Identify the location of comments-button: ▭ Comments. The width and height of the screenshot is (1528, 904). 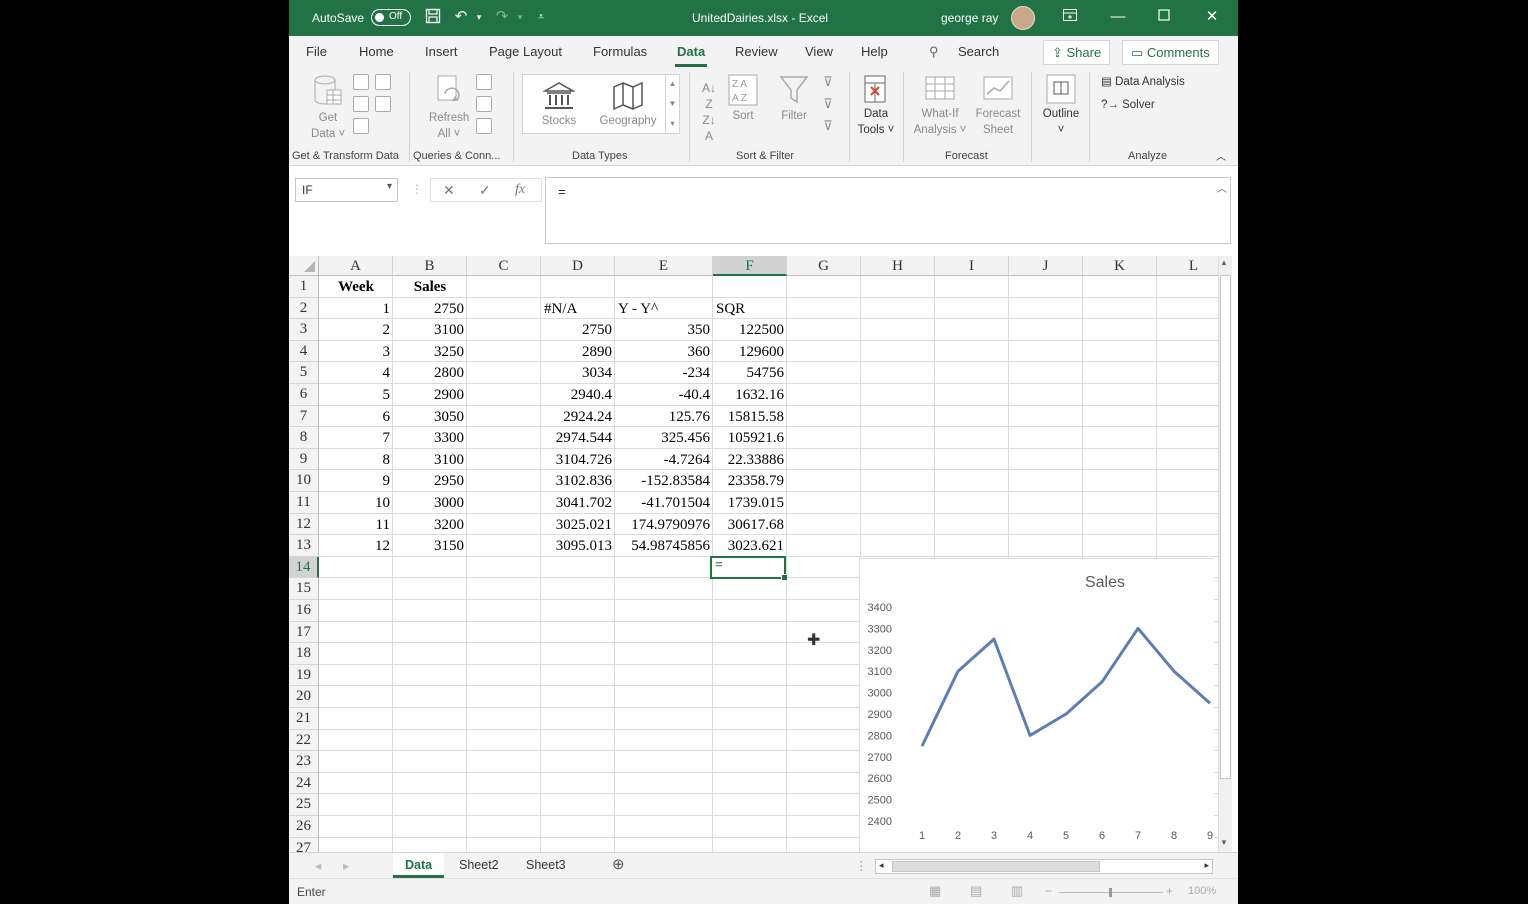
(1170, 52).